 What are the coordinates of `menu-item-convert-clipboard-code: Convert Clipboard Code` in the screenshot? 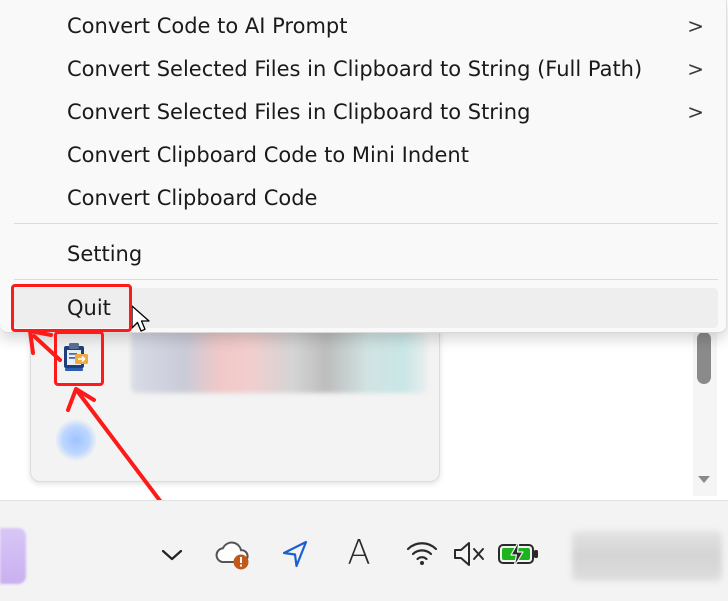 It's located at (366, 198).